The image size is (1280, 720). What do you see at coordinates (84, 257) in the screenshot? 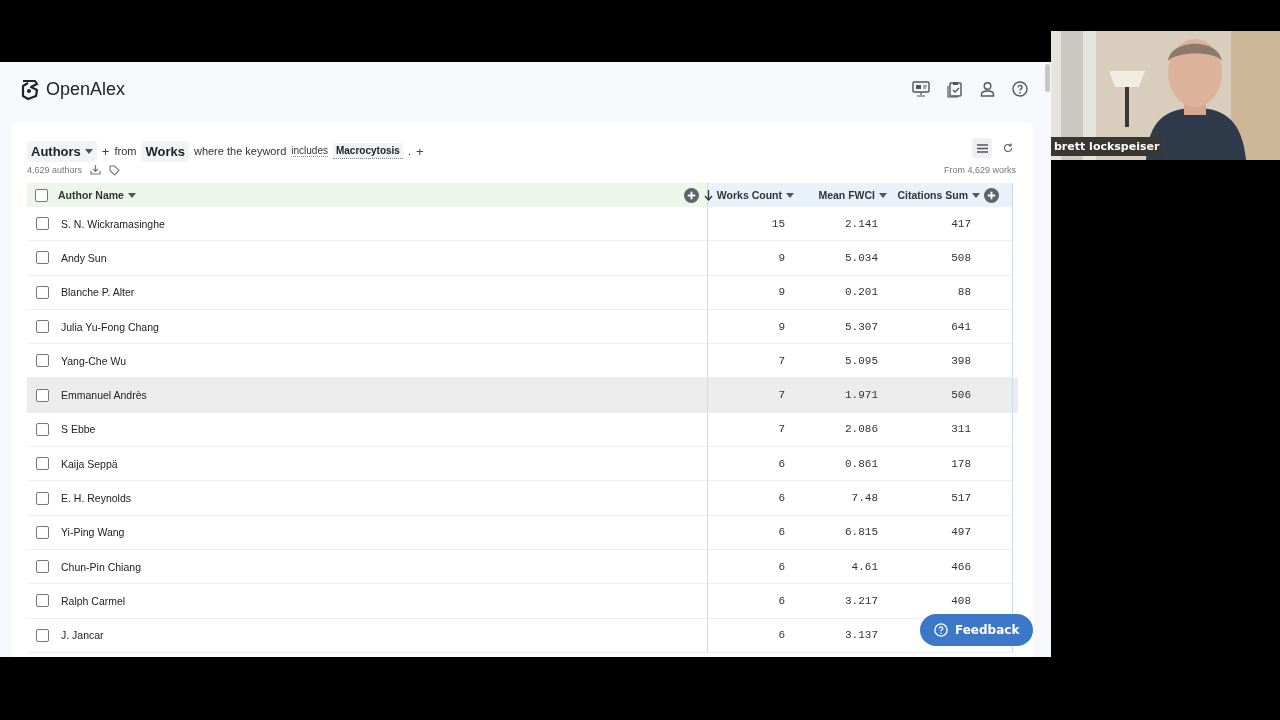
I see `author-name: Andy Sun` at bounding box center [84, 257].